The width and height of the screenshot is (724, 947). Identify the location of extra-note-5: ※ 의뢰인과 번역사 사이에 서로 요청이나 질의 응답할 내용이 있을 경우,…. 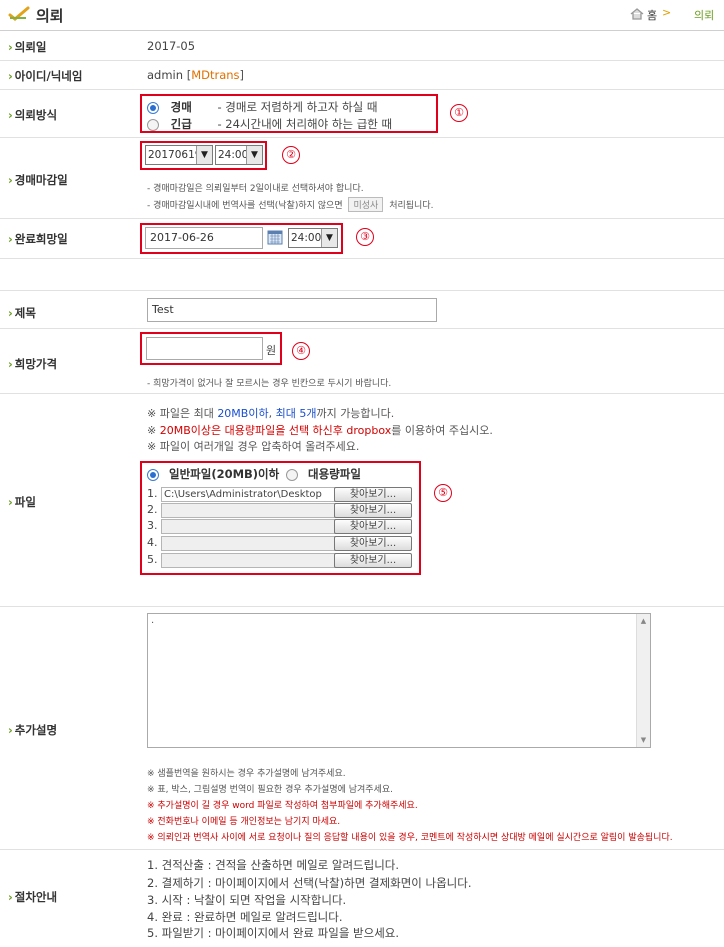
(410, 838).